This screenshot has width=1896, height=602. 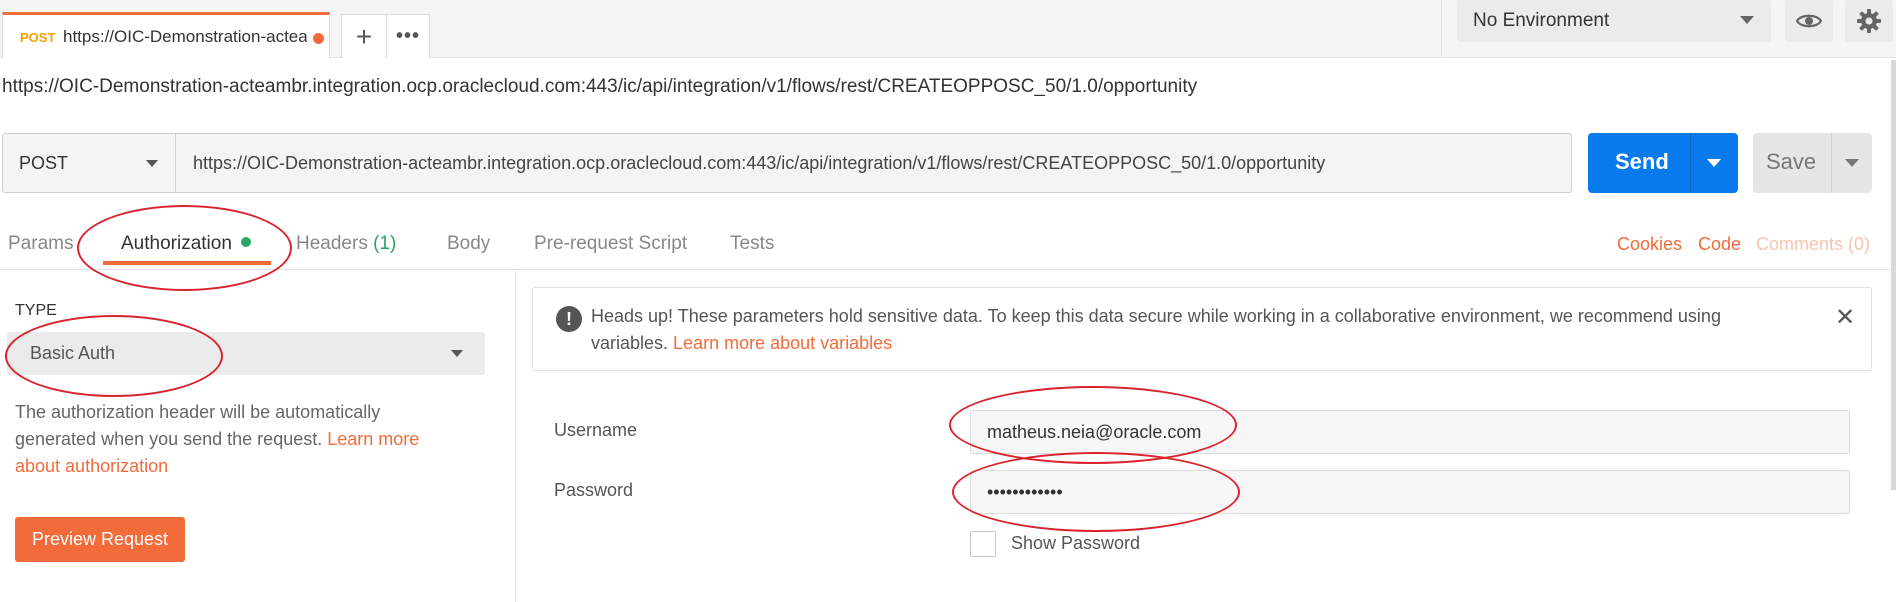 I want to click on tab-pre-request-script: Pre-request Script, so click(x=610, y=244).